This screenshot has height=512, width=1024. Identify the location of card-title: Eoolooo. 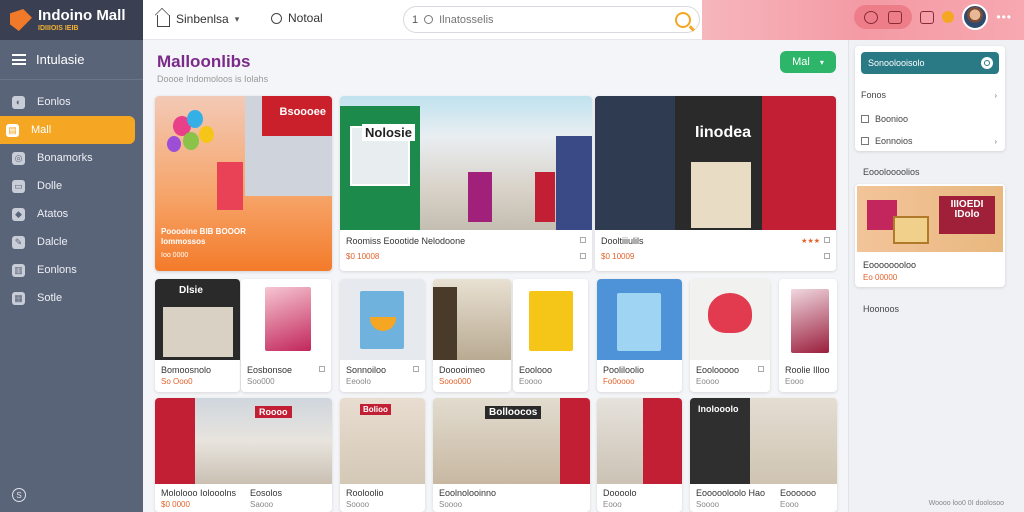
(536, 370).